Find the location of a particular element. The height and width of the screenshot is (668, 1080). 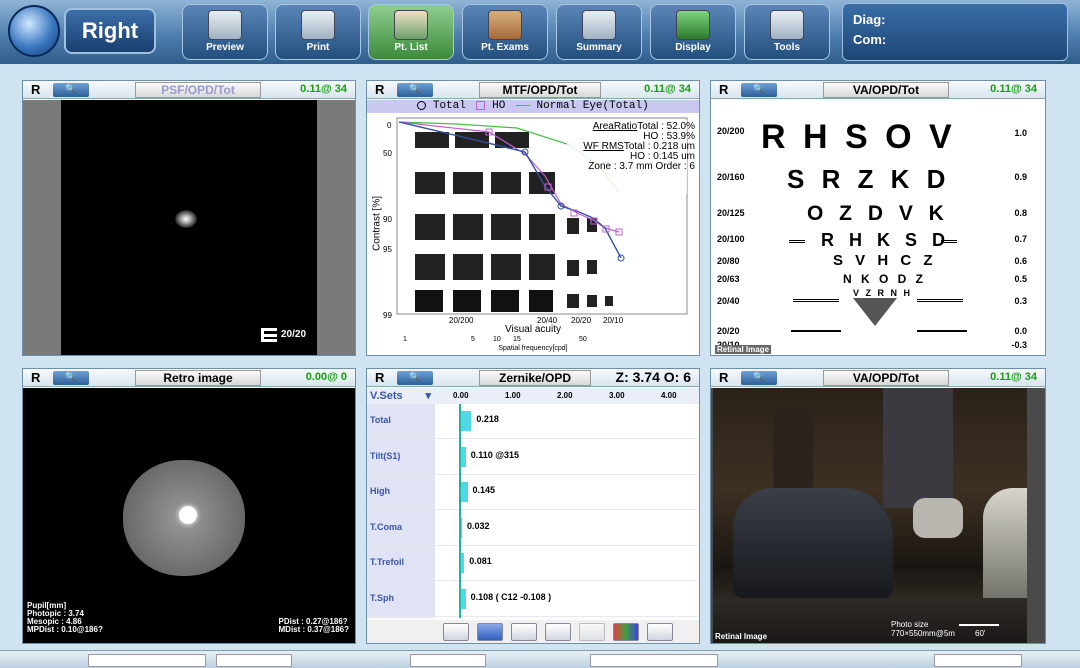

zernike-value: 0.110 @315 is located at coordinates (495, 454).